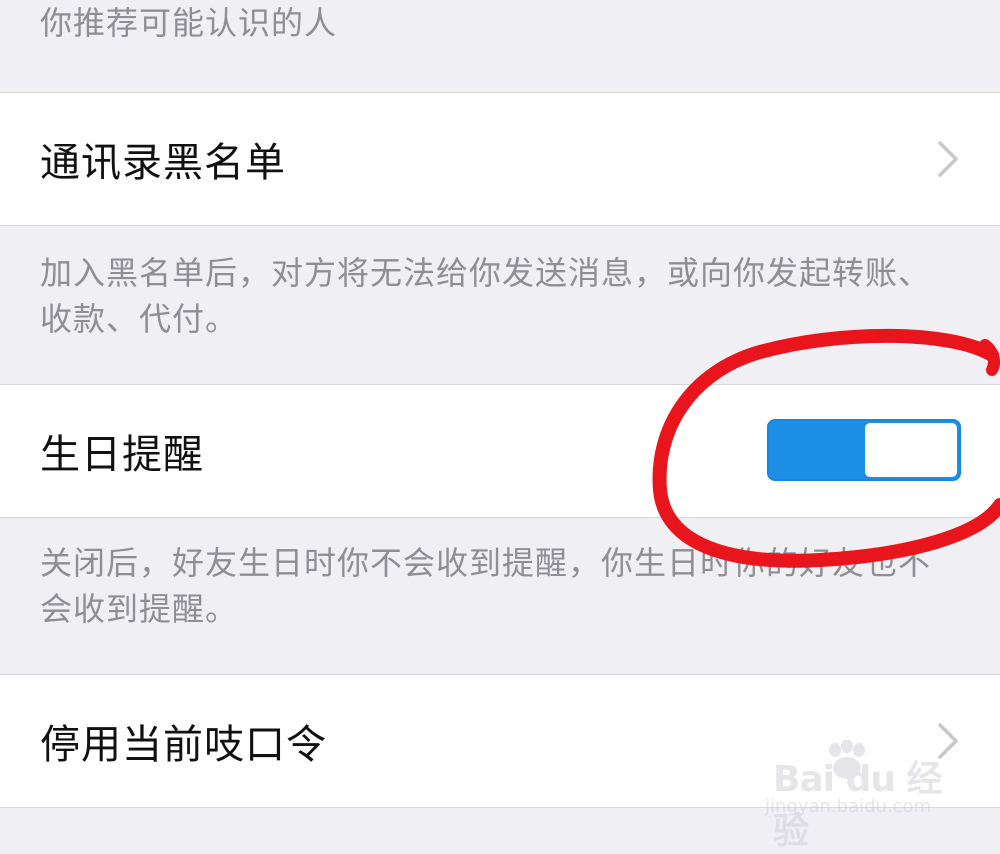 Image resolution: width=1000 pixels, height=854 pixels. I want to click on watermark-url: jingyan.baidu.com, so click(848, 806).